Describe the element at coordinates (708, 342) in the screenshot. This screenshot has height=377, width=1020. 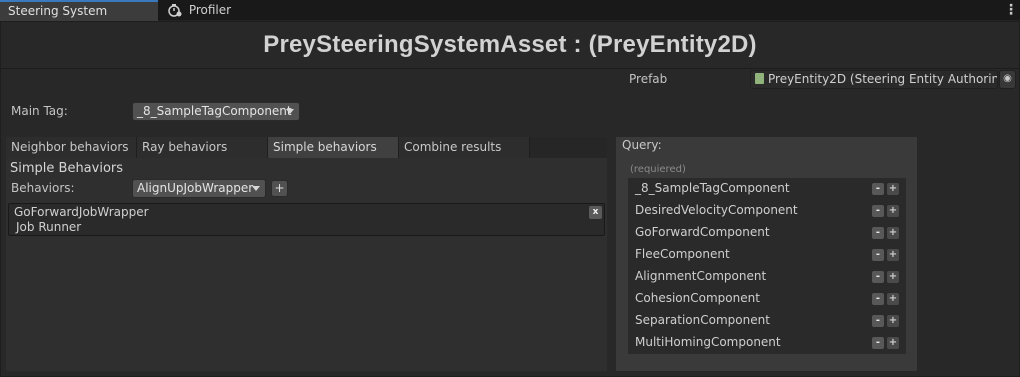
I see `component-name: MultiHomingComponent` at that location.